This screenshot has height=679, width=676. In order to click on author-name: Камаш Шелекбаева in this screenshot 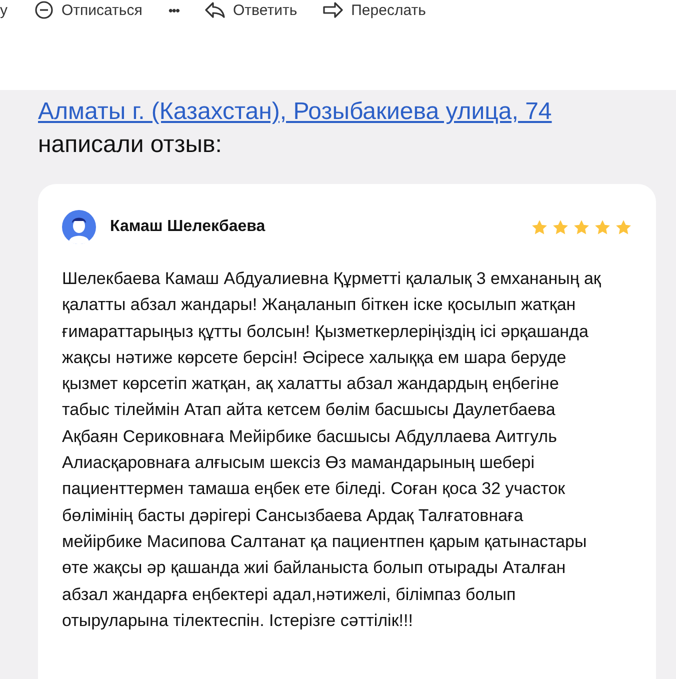, I will do `click(188, 227)`.